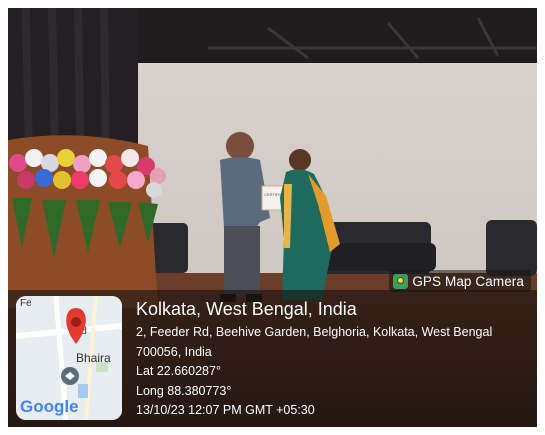  I want to click on badge-label: GPS Map Camera, so click(468, 281).